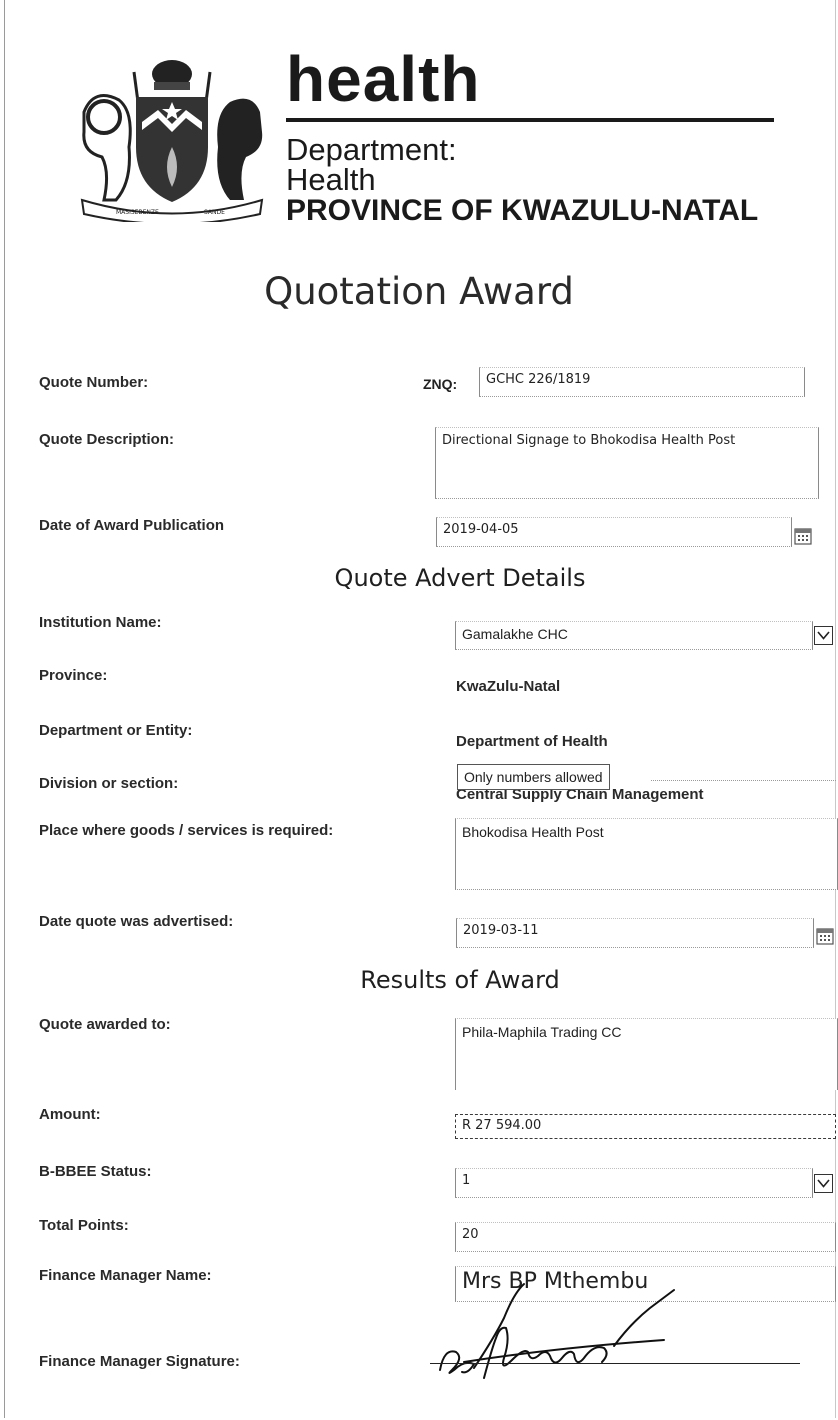 The width and height of the screenshot is (838, 1420). Describe the element at coordinates (84, 1225) in the screenshot. I see `total-points-label: Total Points:` at that location.